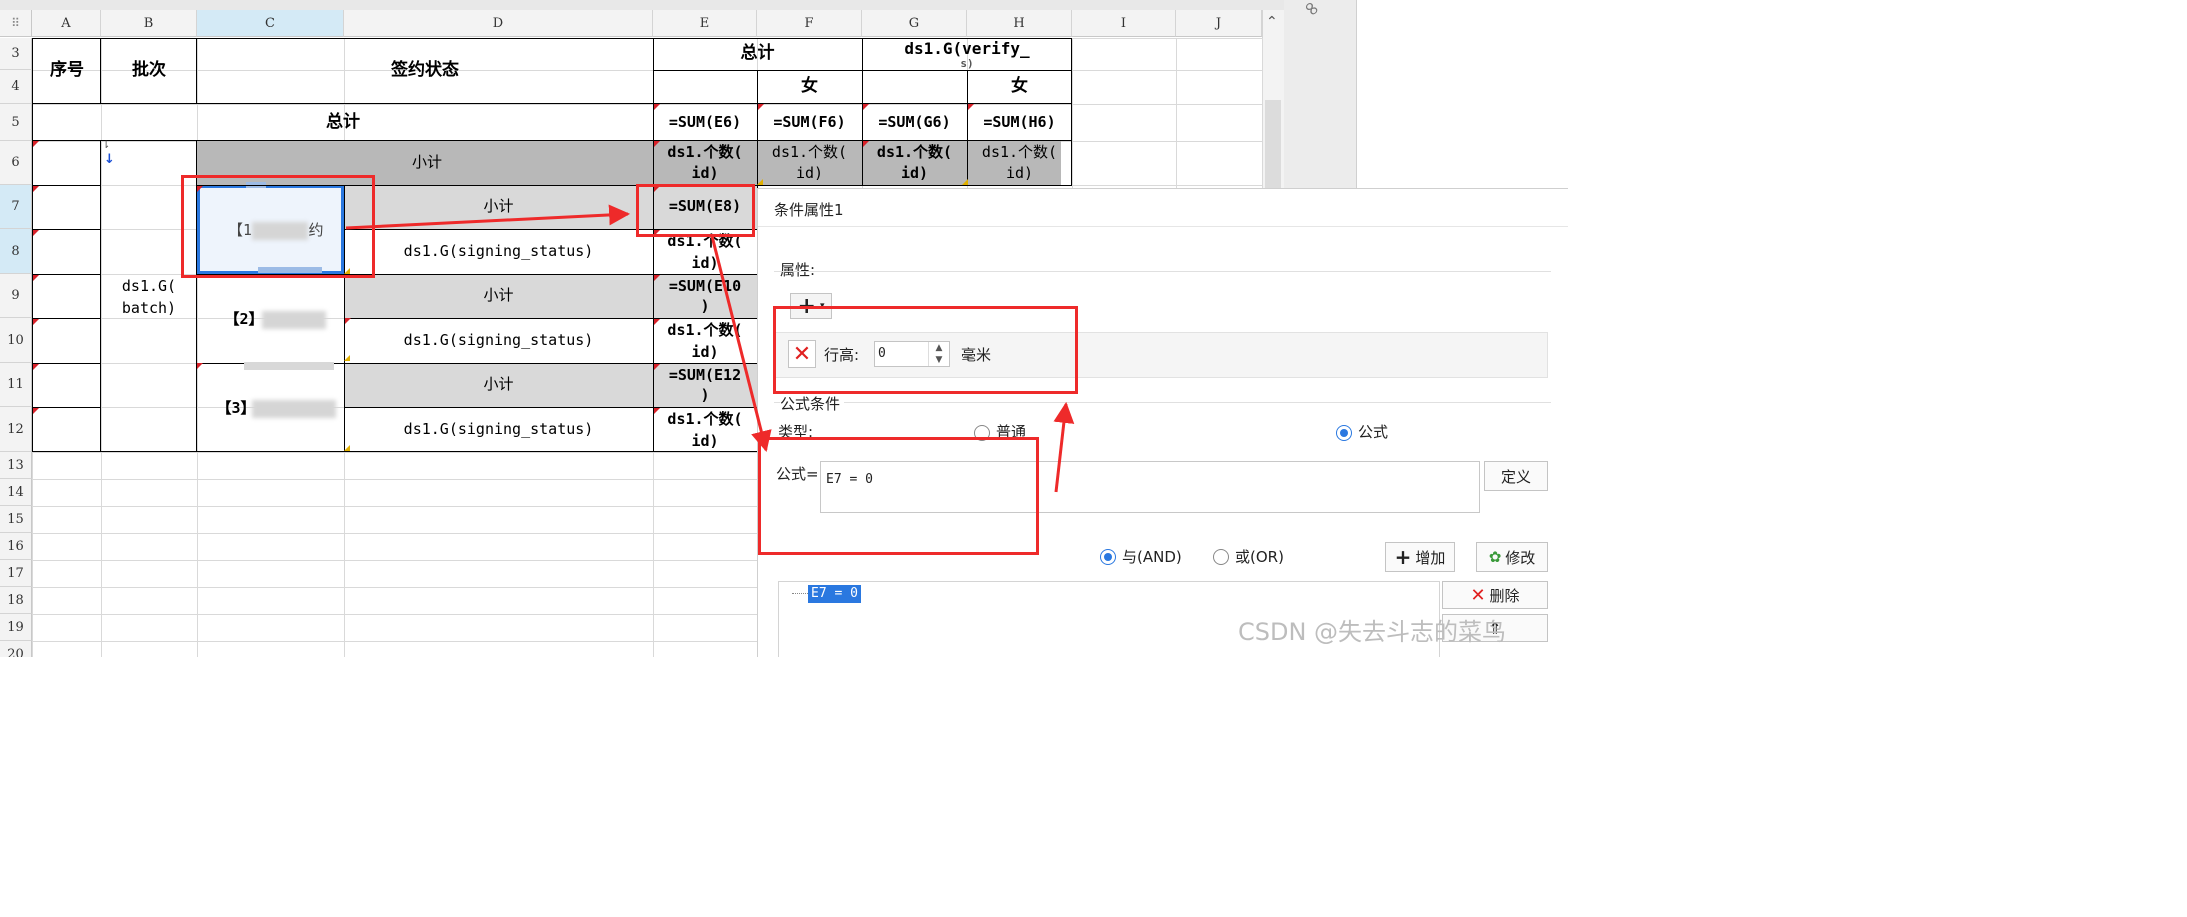 This screenshot has height=917, width=2187. Describe the element at coordinates (1372, 632) in the screenshot. I see `csdn-watermark: CSDN @失去斗志的菜鸟` at that location.